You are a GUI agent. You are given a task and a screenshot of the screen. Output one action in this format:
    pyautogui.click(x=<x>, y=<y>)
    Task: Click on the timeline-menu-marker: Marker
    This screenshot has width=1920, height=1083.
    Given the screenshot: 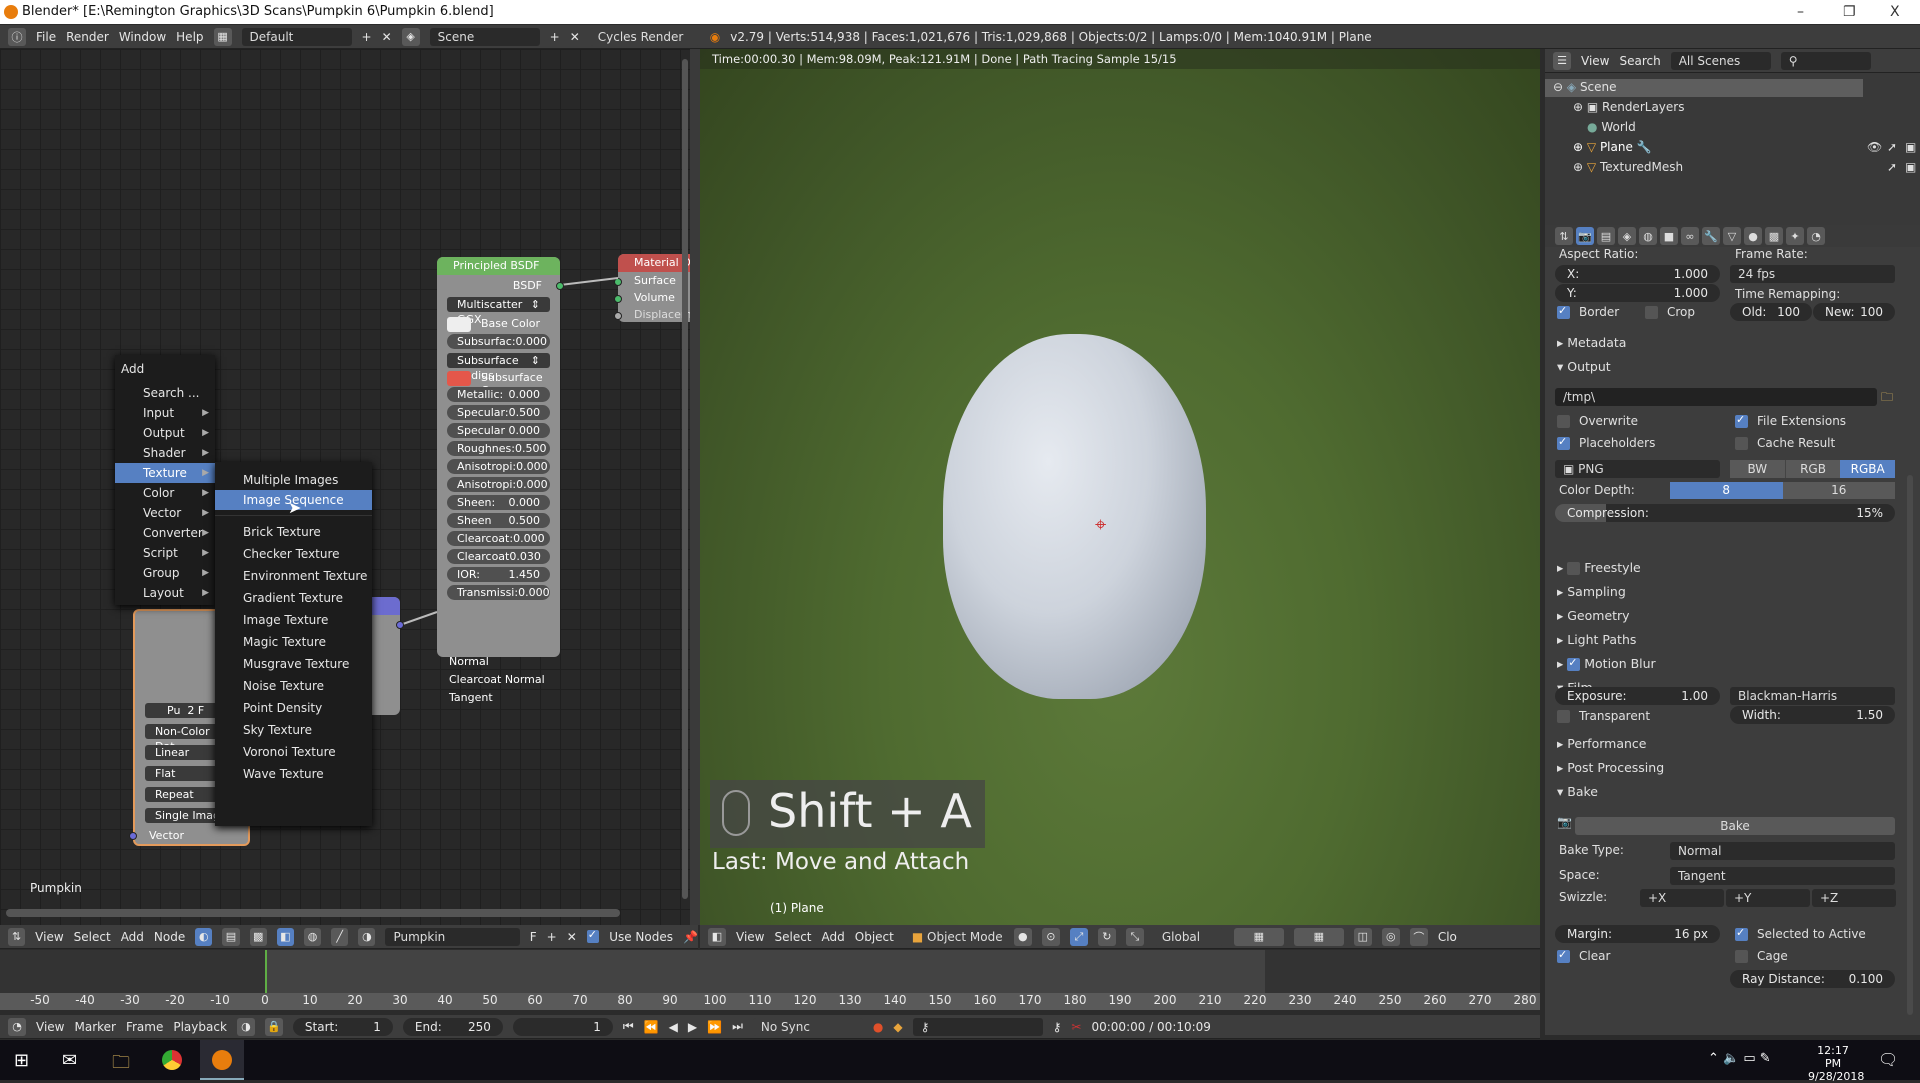 What is the action you would take?
    pyautogui.click(x=94, y=1027)
    